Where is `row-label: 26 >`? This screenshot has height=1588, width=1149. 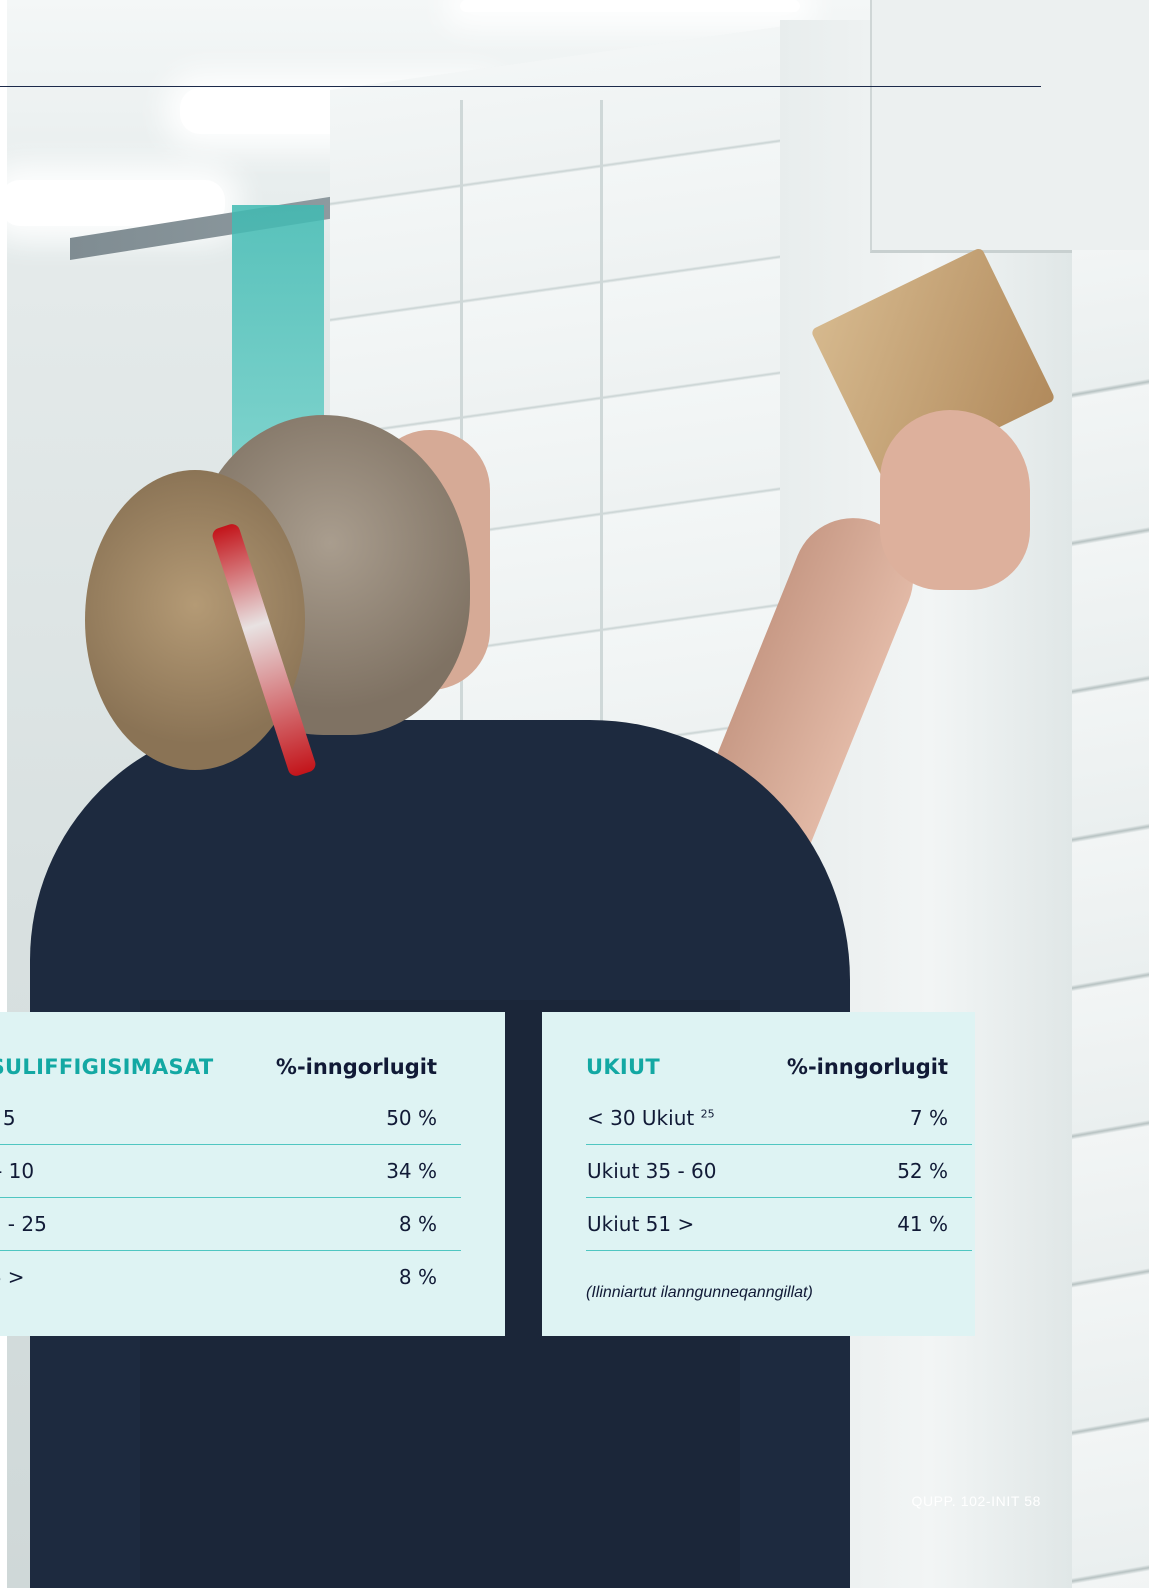
row-label: 26 > is located at coordinates (12, 1277).